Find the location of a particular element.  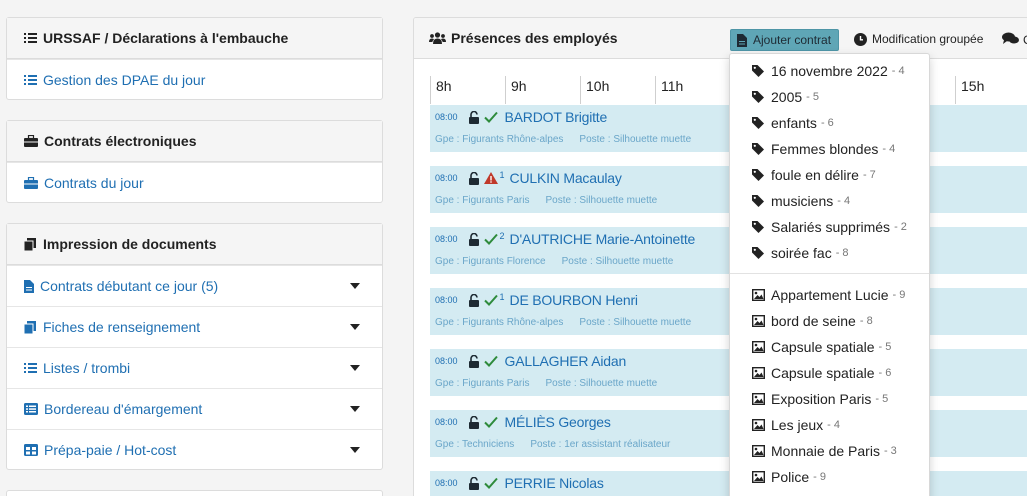

dropdown-set-item: Appartement Lucie - 9 is located at coordinates (829, 295).